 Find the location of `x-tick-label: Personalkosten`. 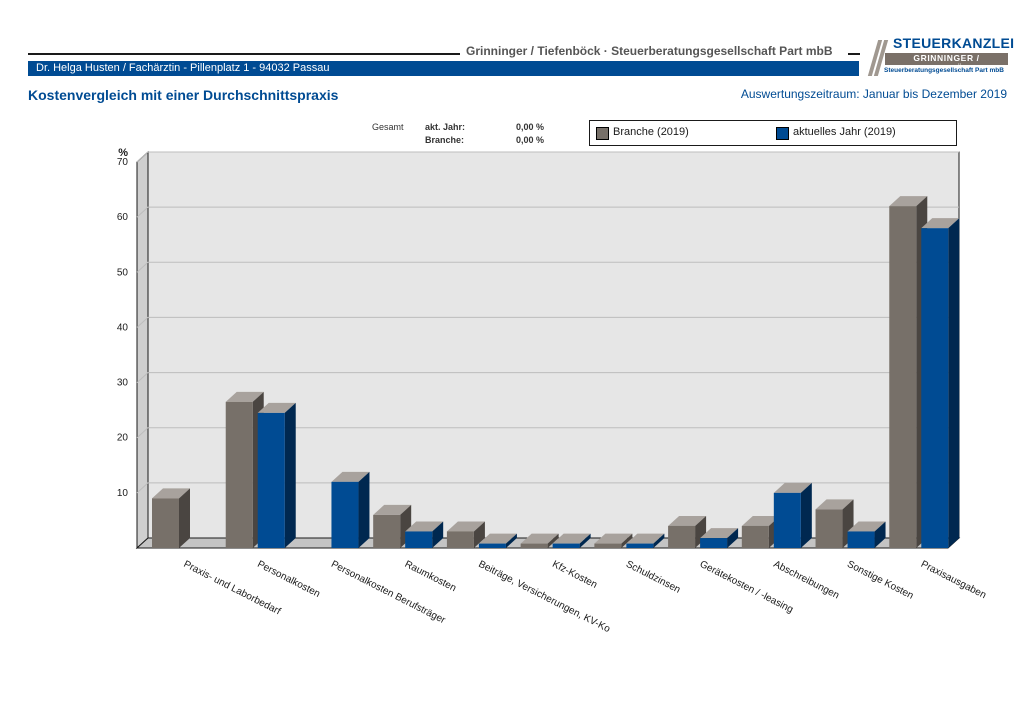

x-tick-label: Personalkosten is located at coordinates (288, 579).